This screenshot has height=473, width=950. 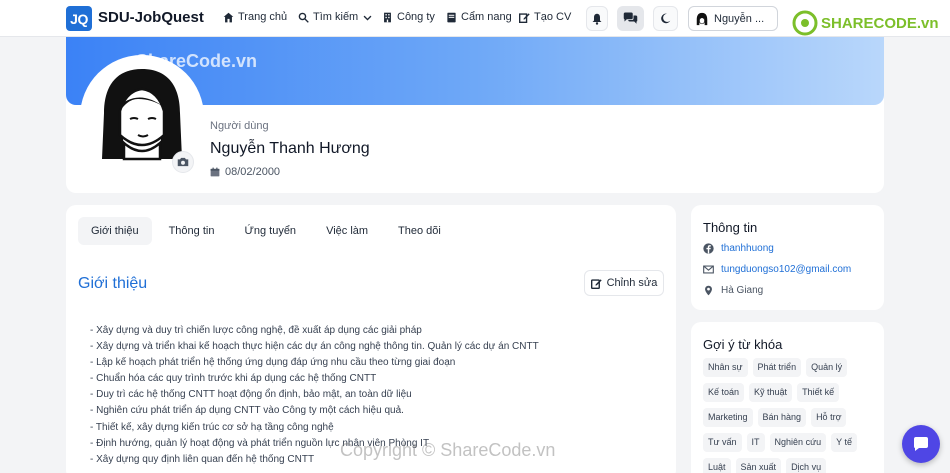 I want to click on dark-mode-toggle, so click(x=665, y=18).